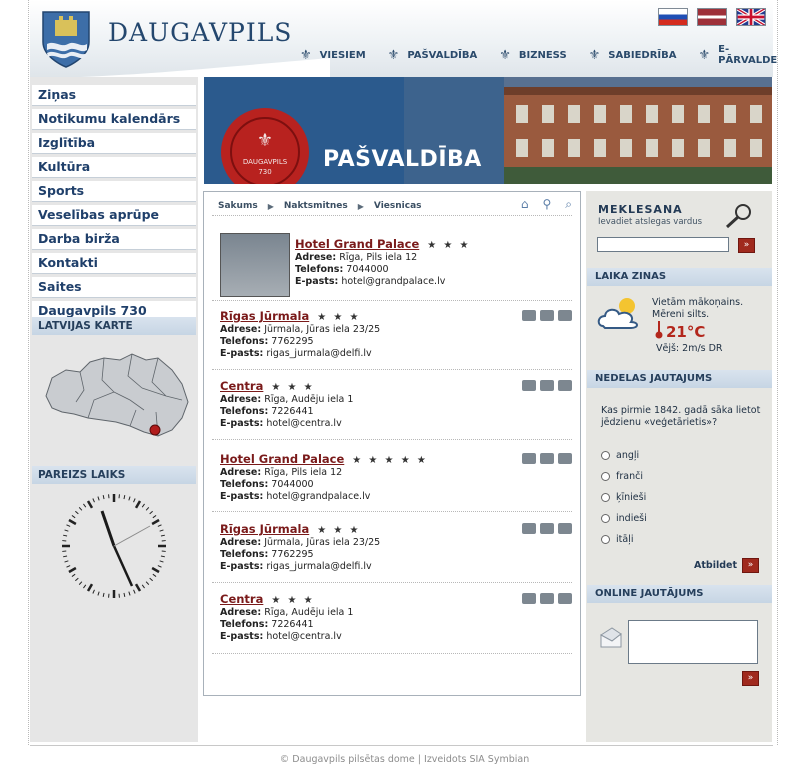 Image resolution: width=809 pixels, height=775 pixels. What do you see at coordinates (339, 317) in the screenshot?
I see `hotel-stars: ★ ★ ★` at bounding box center [339, 317].